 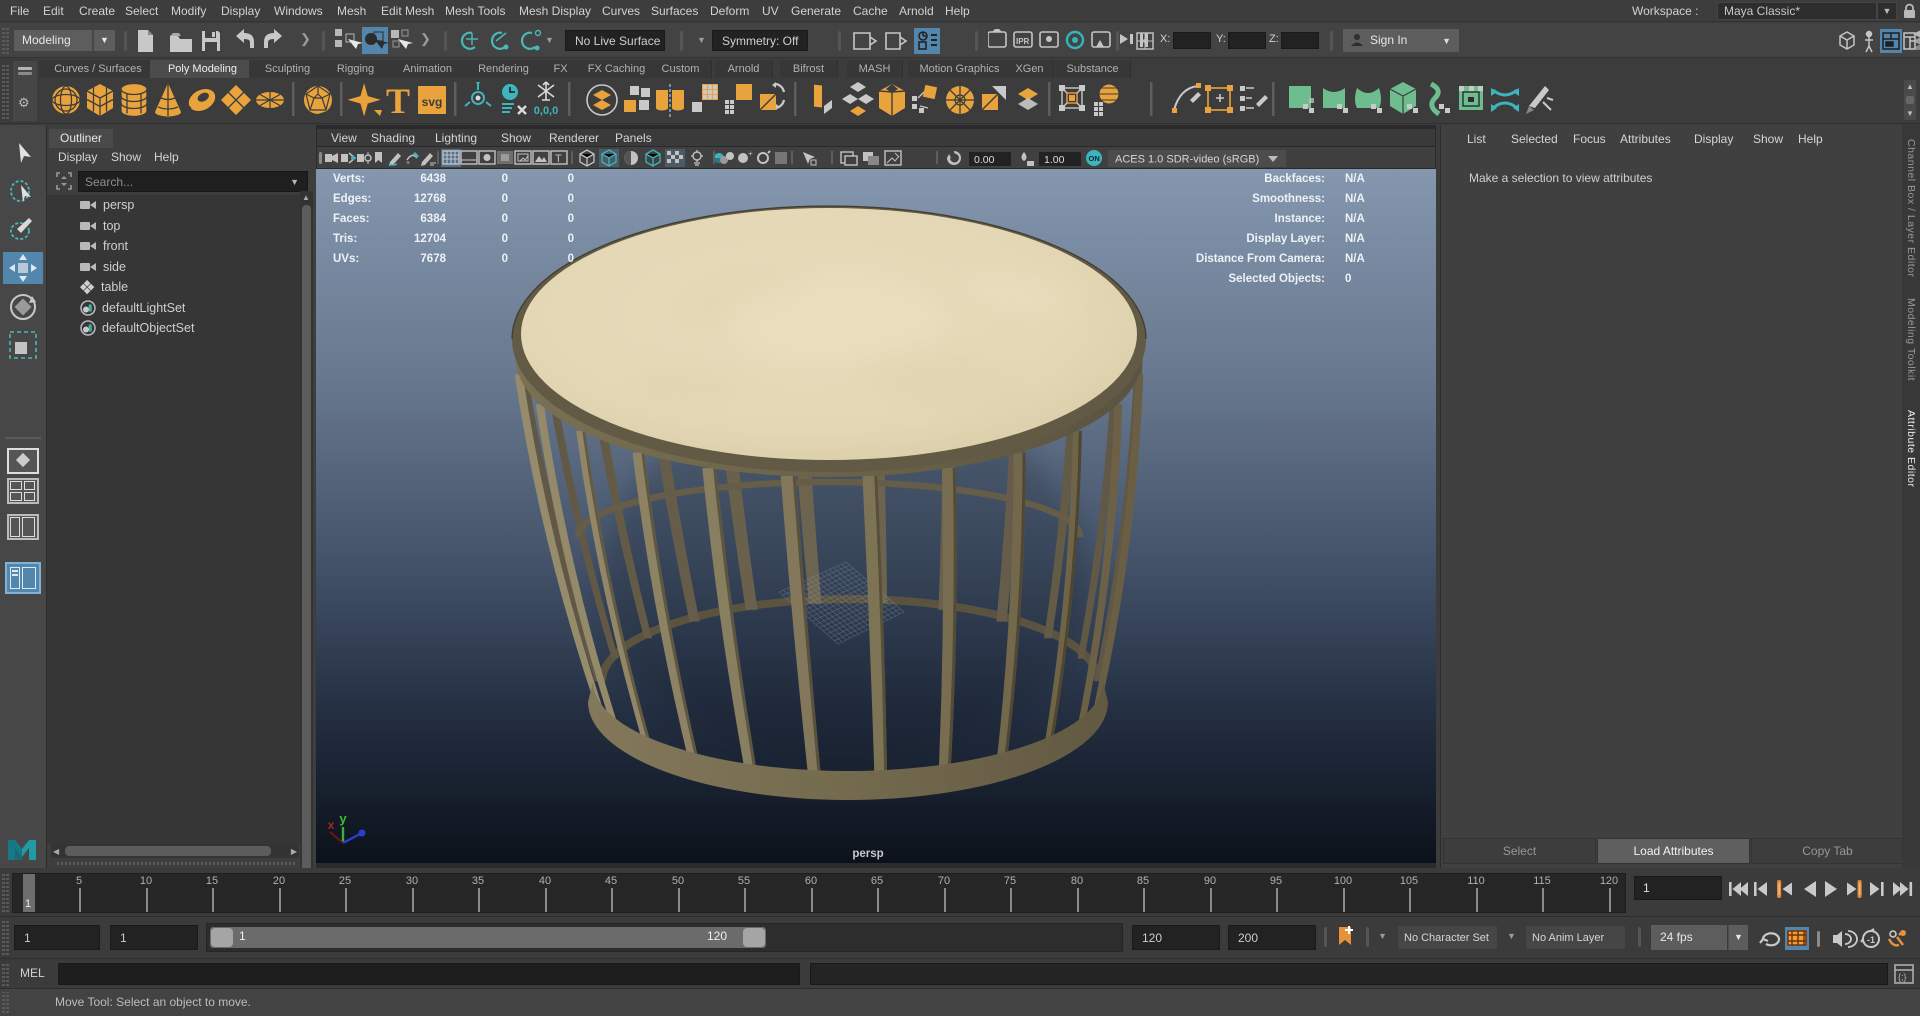 What do you see at coordinates (433, 259) in the screenshot?
I see `svg-text: 7678` at bounding box center [433, 259].